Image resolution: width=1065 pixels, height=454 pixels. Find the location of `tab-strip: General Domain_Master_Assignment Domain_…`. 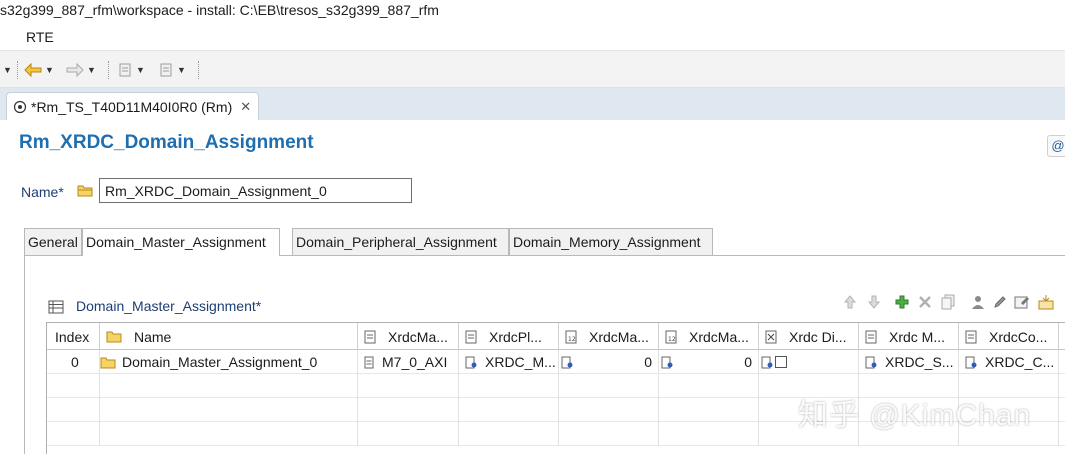

tab-strip: General Domain_Master_Assignment Domain_… is located at coordinates (544, 242).